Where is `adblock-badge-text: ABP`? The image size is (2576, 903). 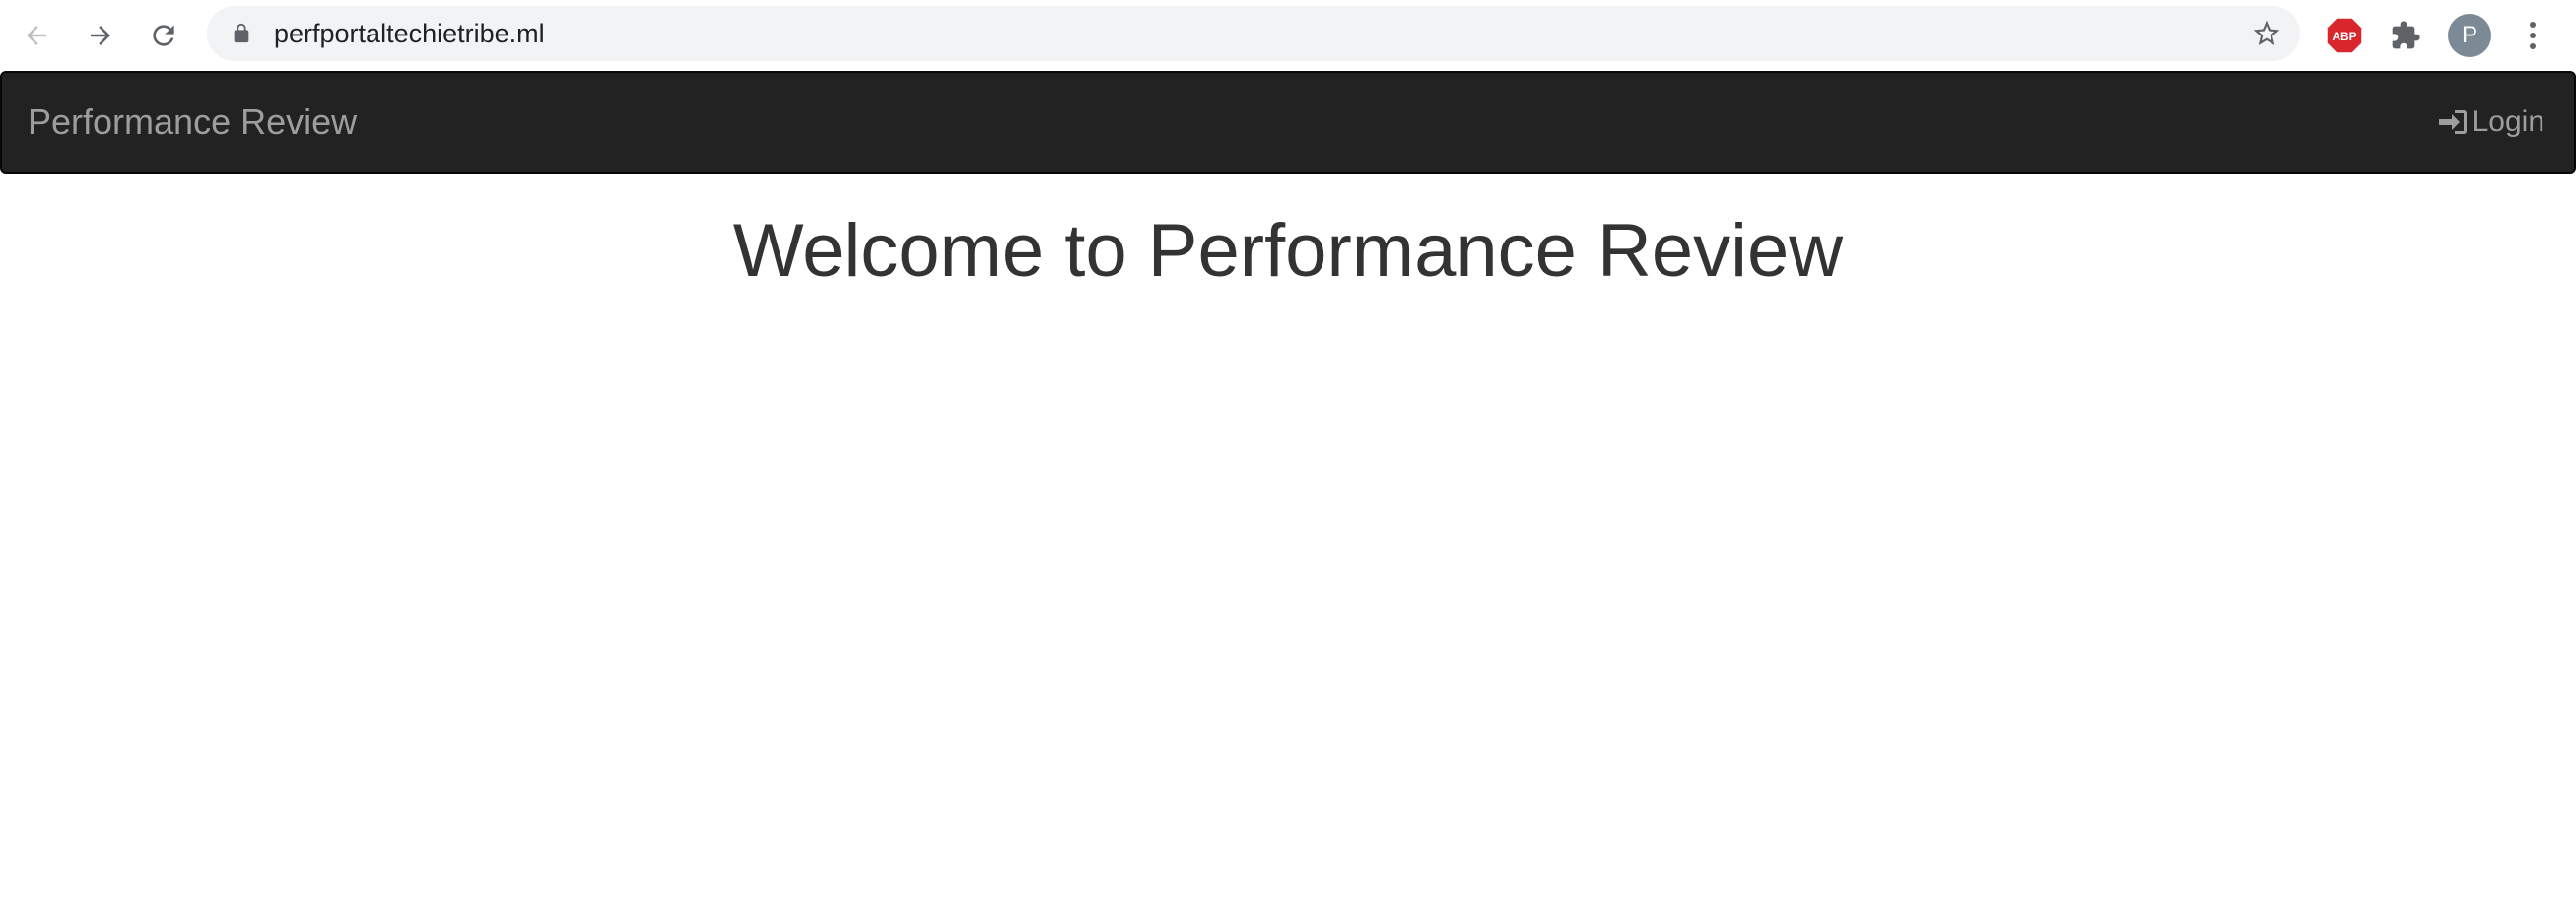 adblock-badge-text: ABP is located at coordinates (2344, 36).